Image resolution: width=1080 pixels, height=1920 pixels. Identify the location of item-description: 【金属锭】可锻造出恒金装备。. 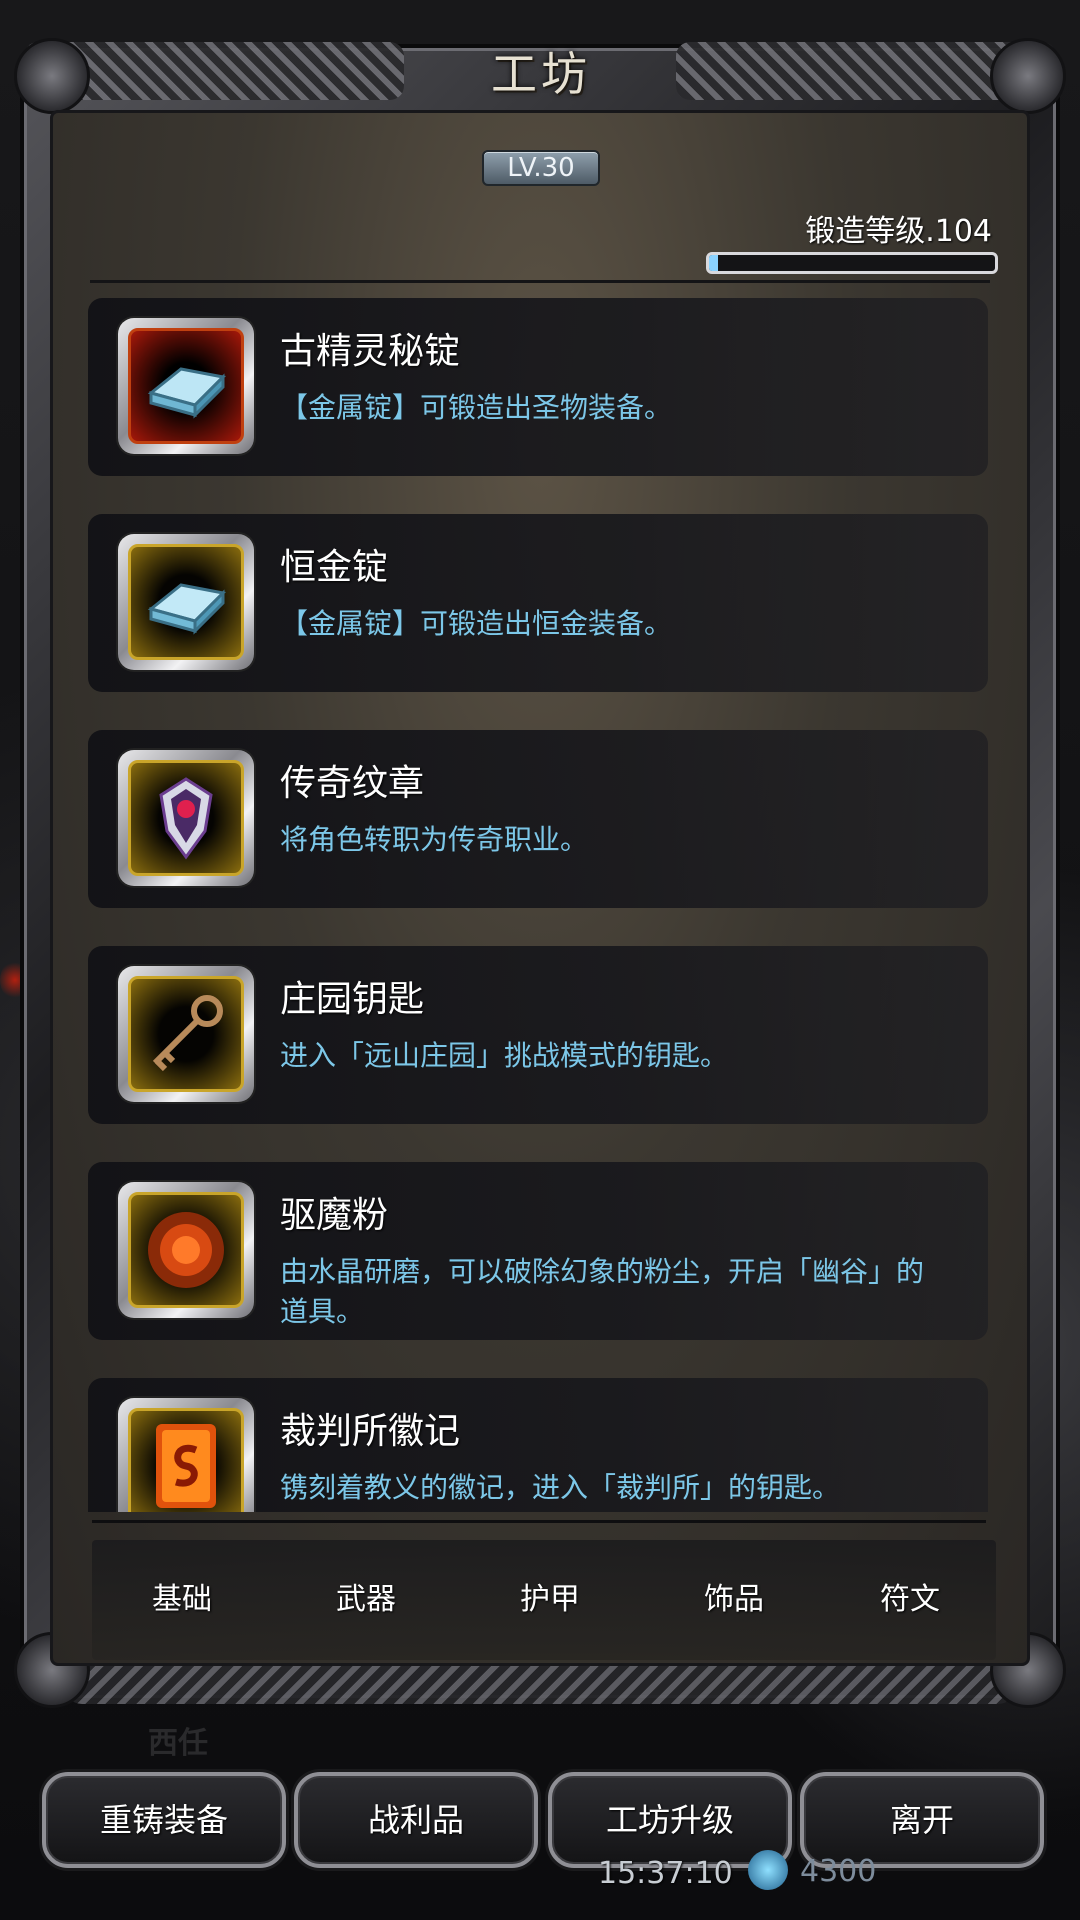
(476, 623).